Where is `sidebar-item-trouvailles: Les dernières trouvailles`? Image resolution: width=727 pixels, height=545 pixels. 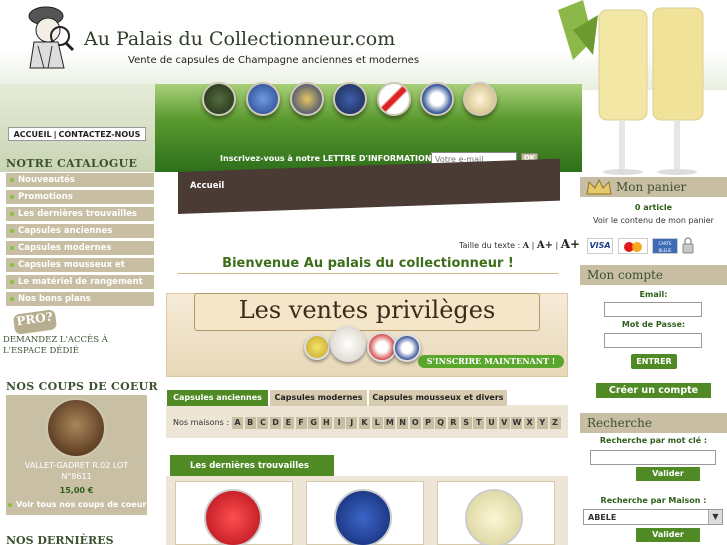 sidebar-item-trouvailles: Les dernières trouvailles is located at coordinates (80, 214).